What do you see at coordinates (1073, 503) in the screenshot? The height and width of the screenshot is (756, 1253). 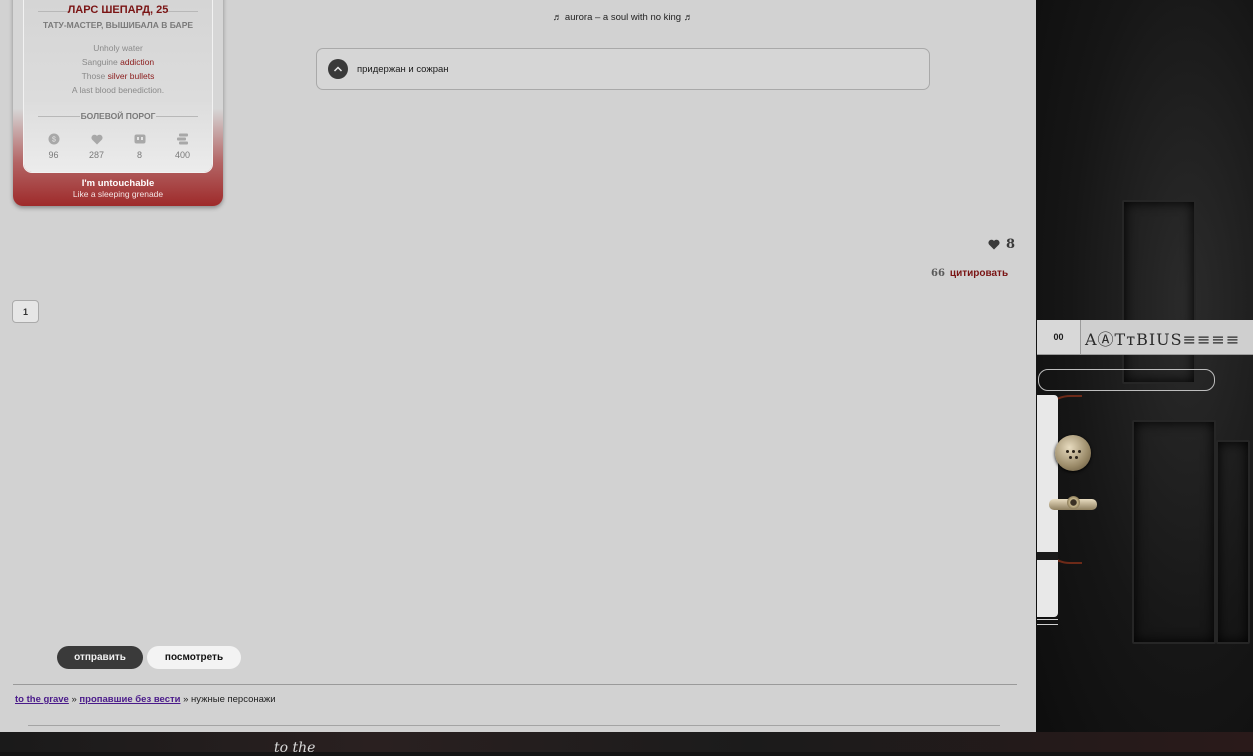 I see `door-handle-icon` at bounding box center [1073, 503].